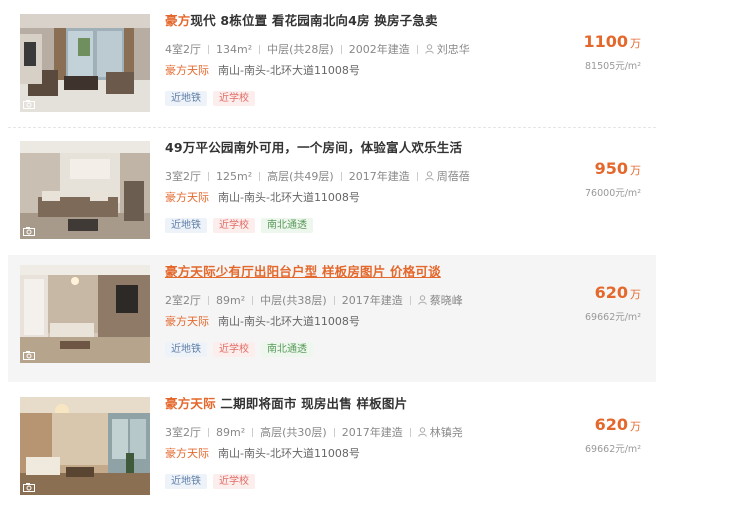  I want to click on listing-meta: 2室2厅 89m² 中层(共38层) 2017年建造 蔡晓峰, so click(314, 300).